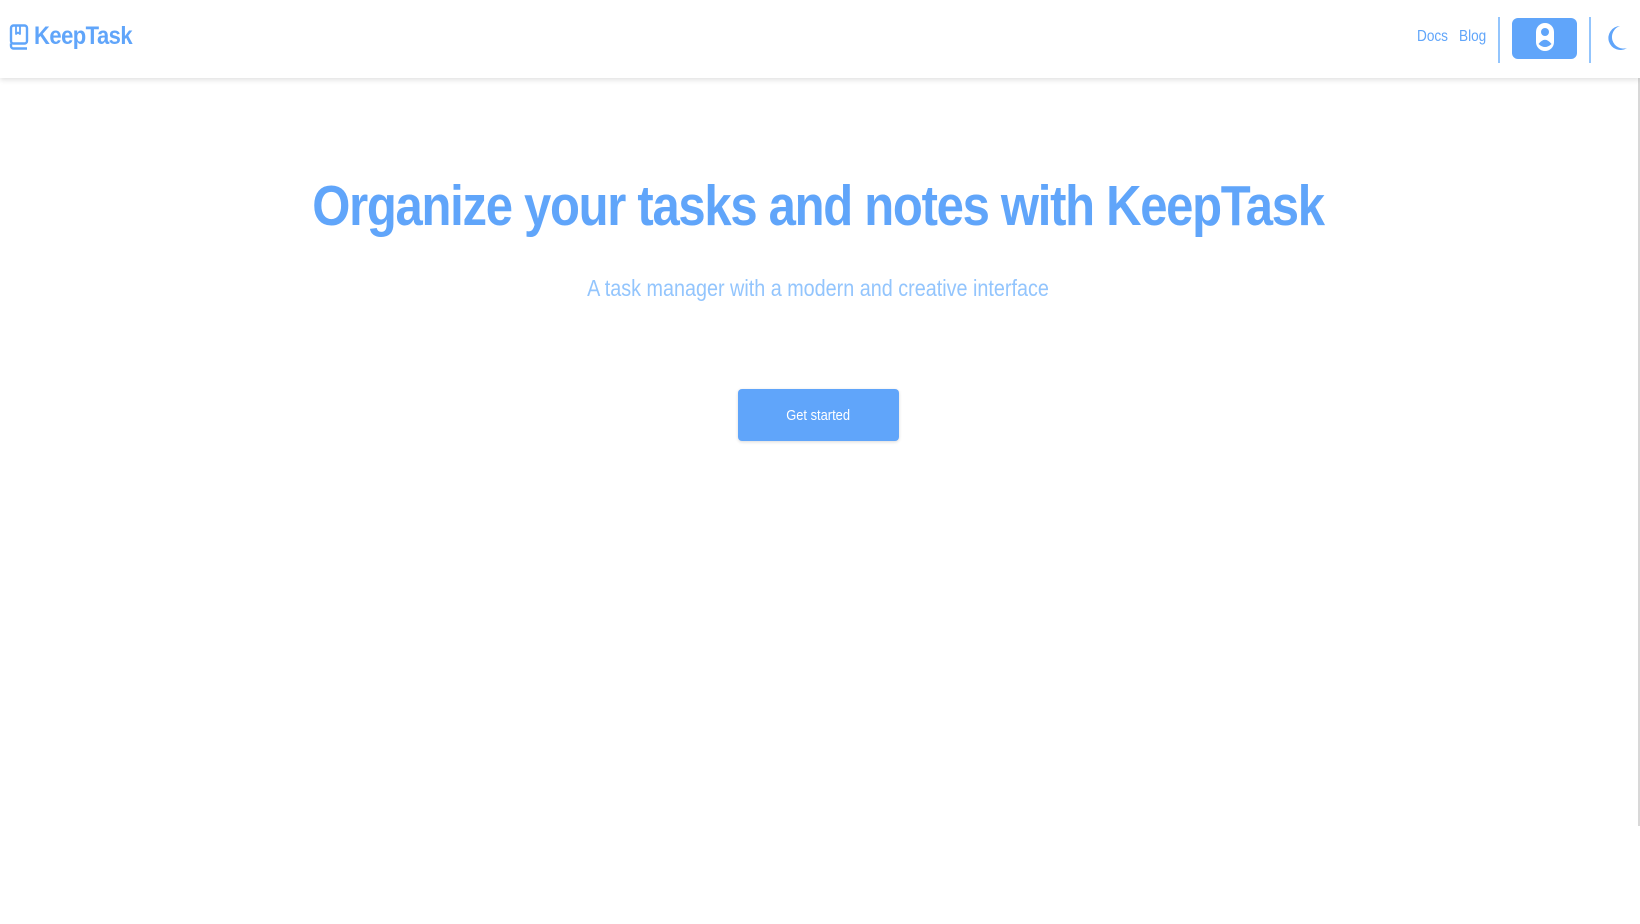 This screenshot has width=1640, height=924. Describe the element at coordinates (1472, 37) in the screenshot. I see `nav-link-blog: Blog` at that location.